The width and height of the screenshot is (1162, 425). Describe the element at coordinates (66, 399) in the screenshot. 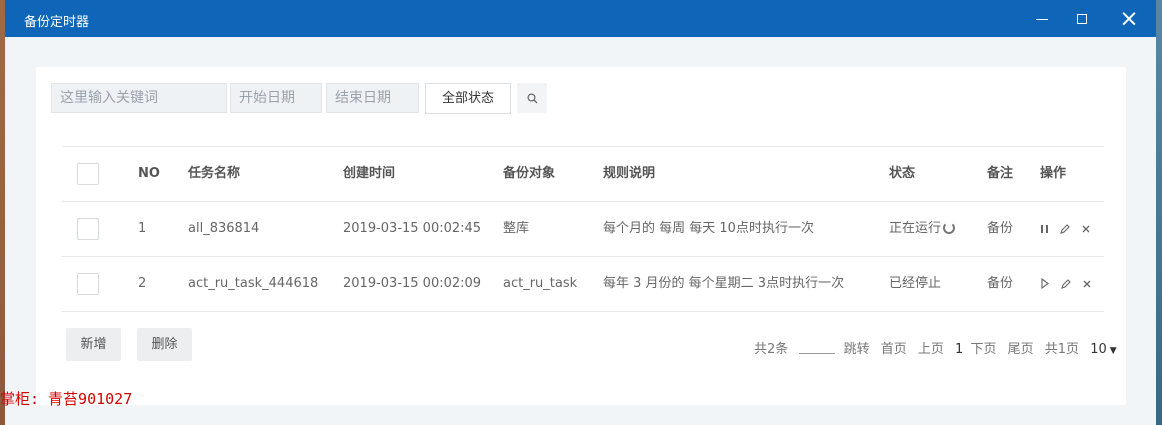

I see `watermark-text: 掌柜: 青苔901027` at that location.